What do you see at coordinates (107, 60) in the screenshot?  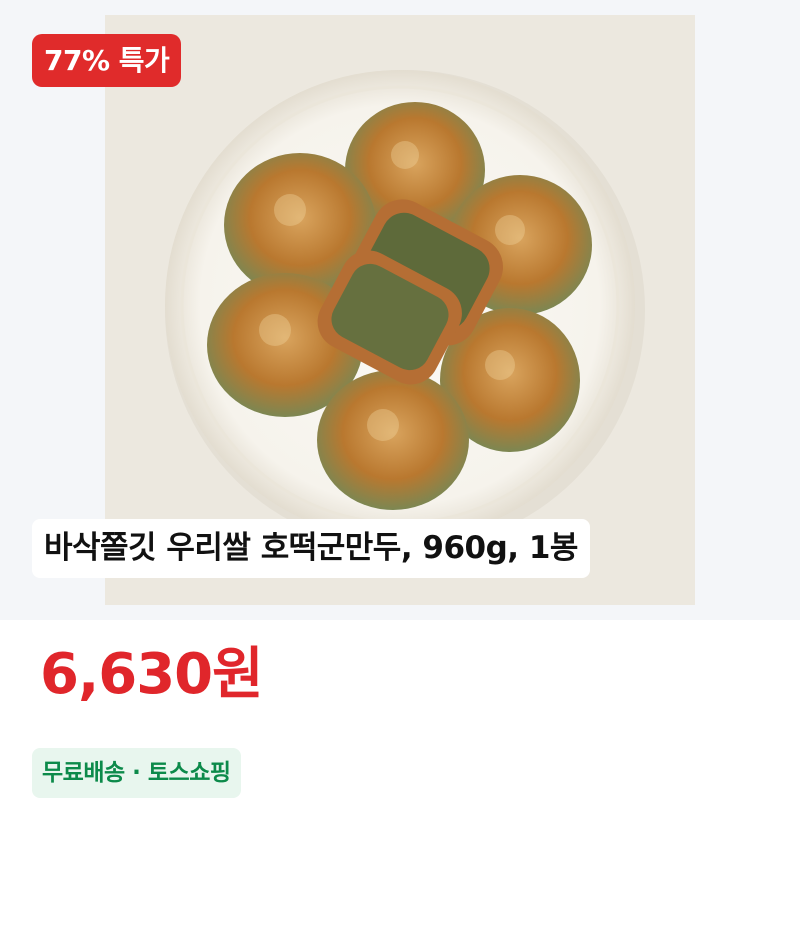 I see `discount-badge: 77% 특가` at bounding box center [107, 60].